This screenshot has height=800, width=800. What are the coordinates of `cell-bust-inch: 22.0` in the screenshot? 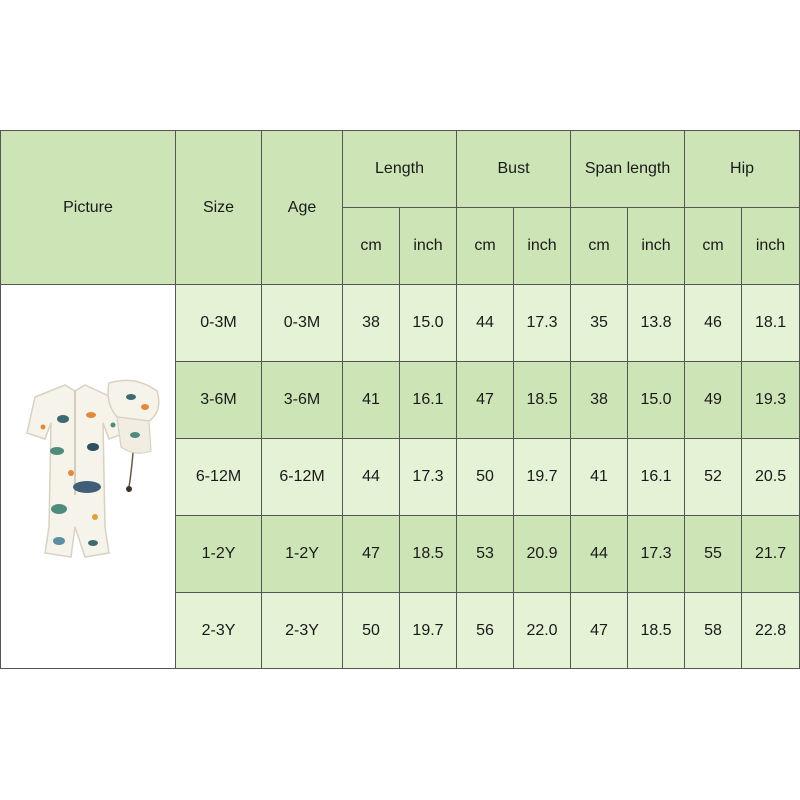 It's located at (542, 630).